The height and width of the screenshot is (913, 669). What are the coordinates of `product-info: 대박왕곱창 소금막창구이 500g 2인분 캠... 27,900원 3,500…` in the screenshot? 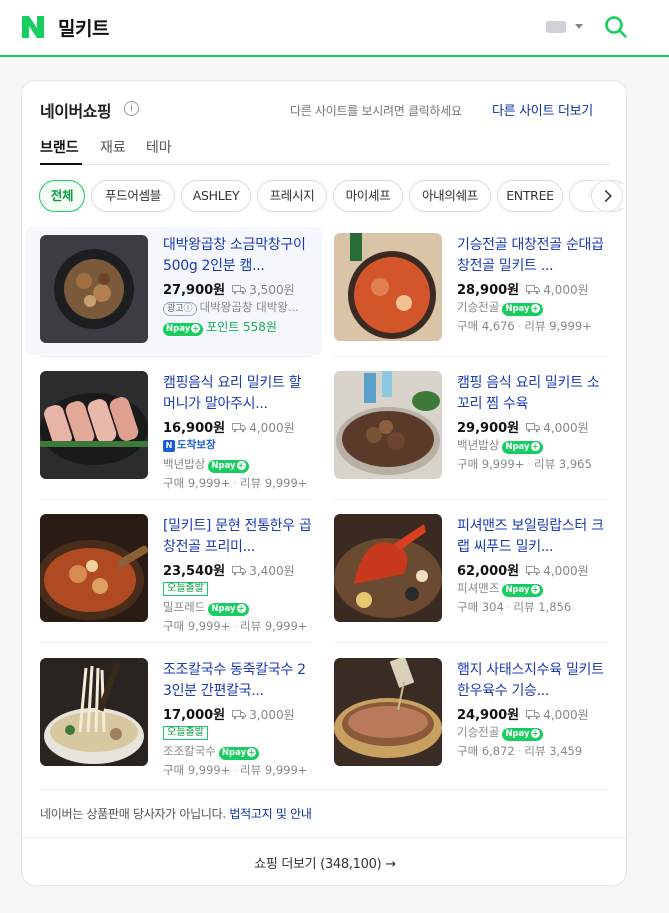 It's located at (180, 297).